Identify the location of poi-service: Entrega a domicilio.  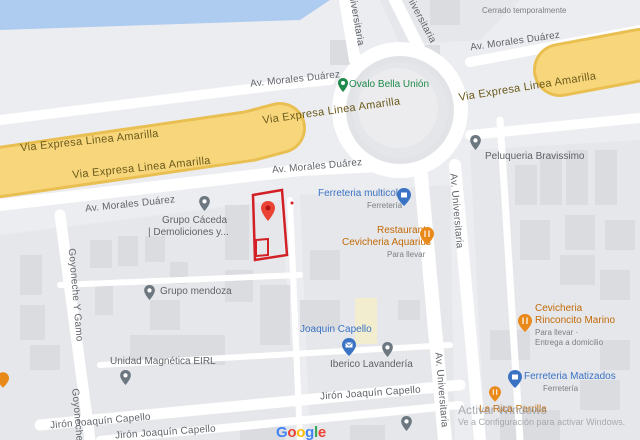
(569, 342).